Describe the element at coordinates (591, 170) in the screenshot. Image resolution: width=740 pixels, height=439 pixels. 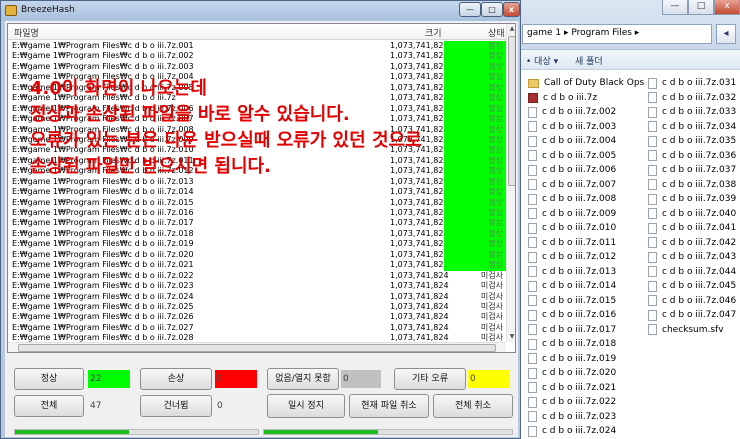
I see `explorer-file-item: c d b o iii.7z.006` at that location.